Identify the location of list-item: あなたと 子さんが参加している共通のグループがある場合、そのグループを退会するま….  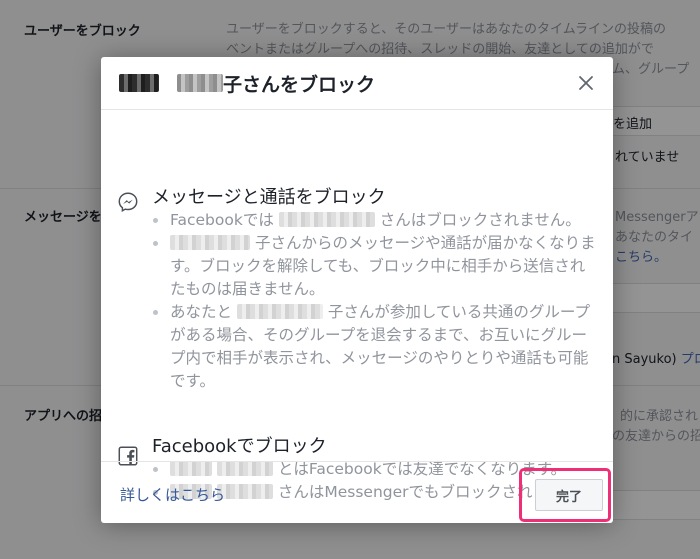
(374, 347).